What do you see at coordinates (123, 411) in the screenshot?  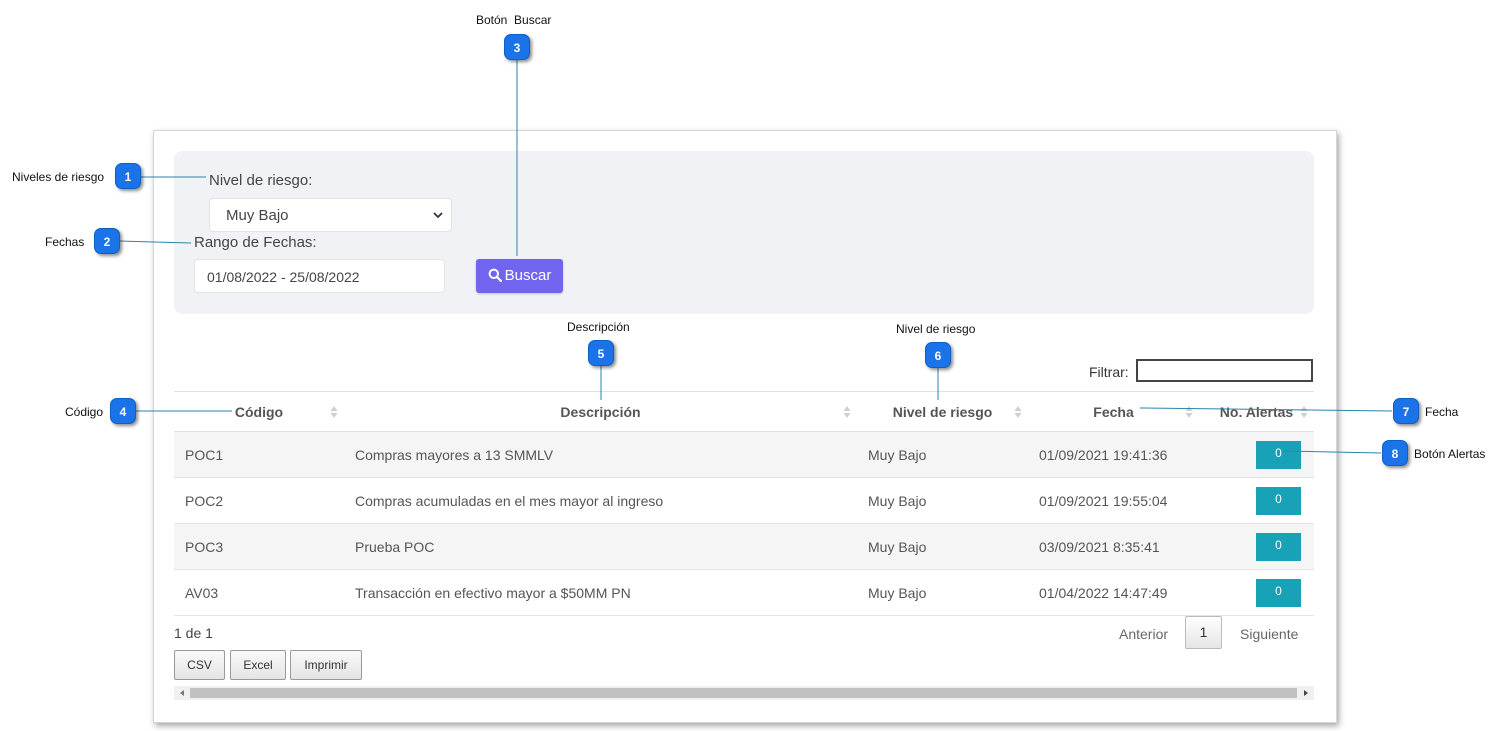 I see `callout-badge-4: 4` at bounding box center [123, 411].